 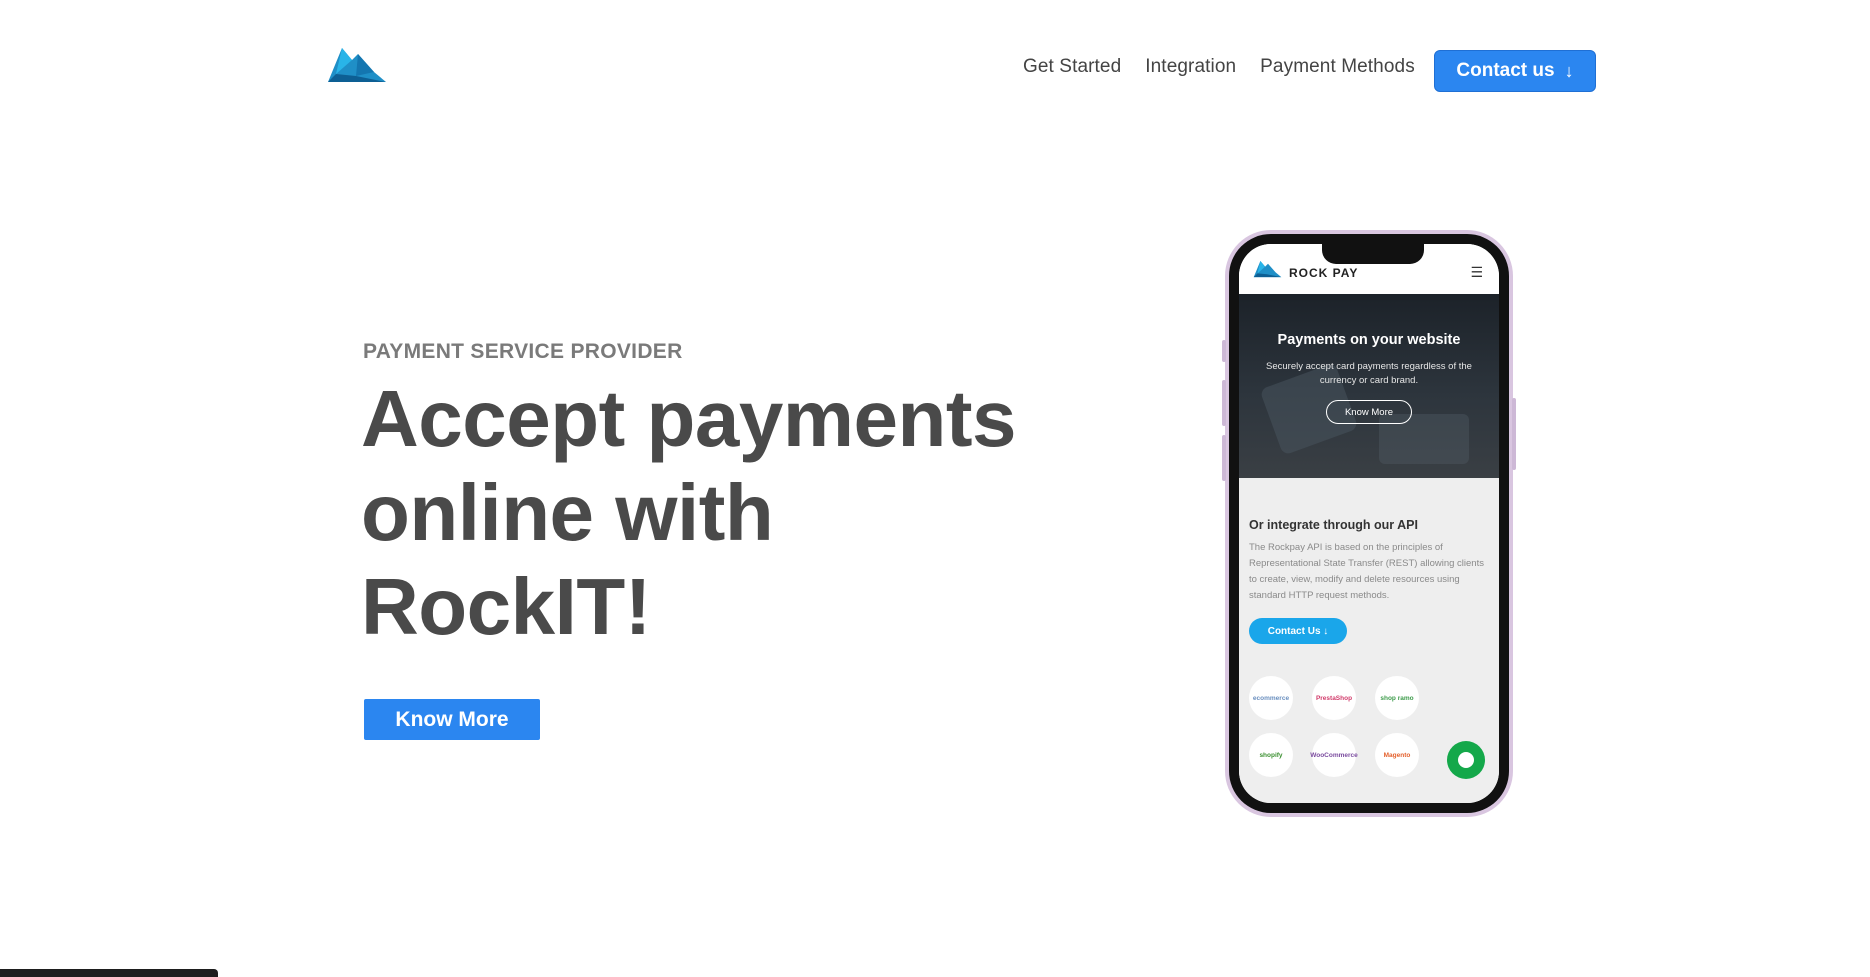 I want to click on nav-payment-methods: Payment Methods, so click(x=1337, y=67).